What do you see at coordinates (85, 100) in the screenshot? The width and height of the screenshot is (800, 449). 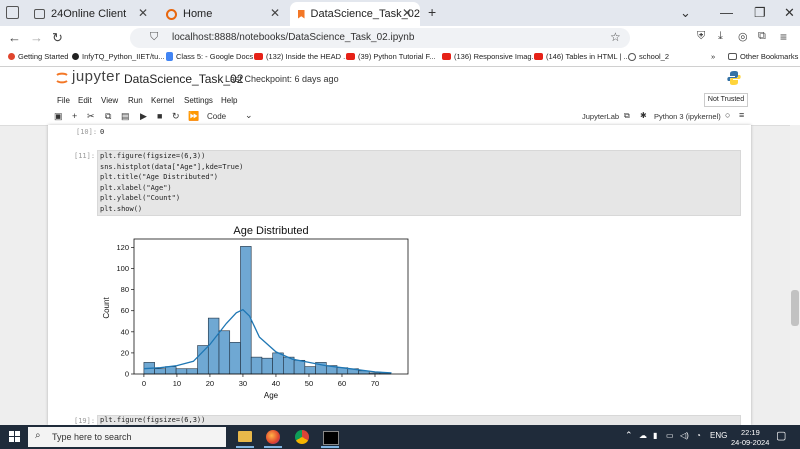 I see `menu-edit: Edit` at bounding box center [85, 100].